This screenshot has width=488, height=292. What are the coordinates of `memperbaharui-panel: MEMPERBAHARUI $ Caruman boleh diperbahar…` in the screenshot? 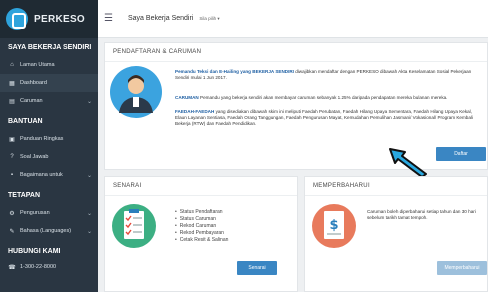 It's located at (396, 234).